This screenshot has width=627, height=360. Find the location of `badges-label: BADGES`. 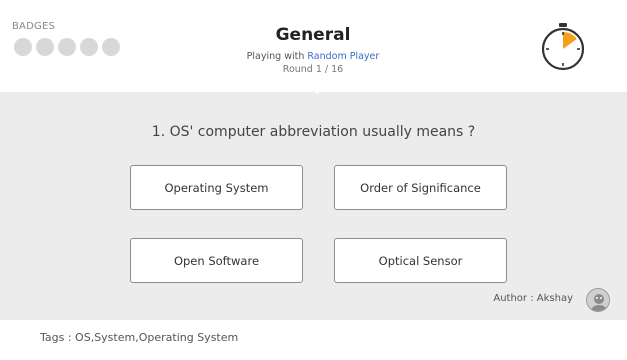

badges-label: BADGES is located at coordinates (34, 26).